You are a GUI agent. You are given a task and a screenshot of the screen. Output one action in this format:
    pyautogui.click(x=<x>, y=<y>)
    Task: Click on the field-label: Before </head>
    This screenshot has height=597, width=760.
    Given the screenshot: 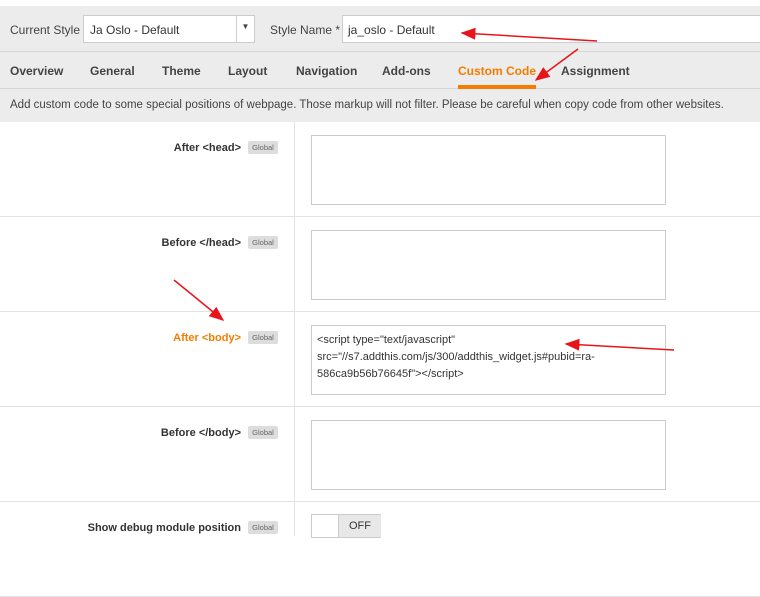 What is the action you would take?
    pyautogui.click(x=201, y=243)
    